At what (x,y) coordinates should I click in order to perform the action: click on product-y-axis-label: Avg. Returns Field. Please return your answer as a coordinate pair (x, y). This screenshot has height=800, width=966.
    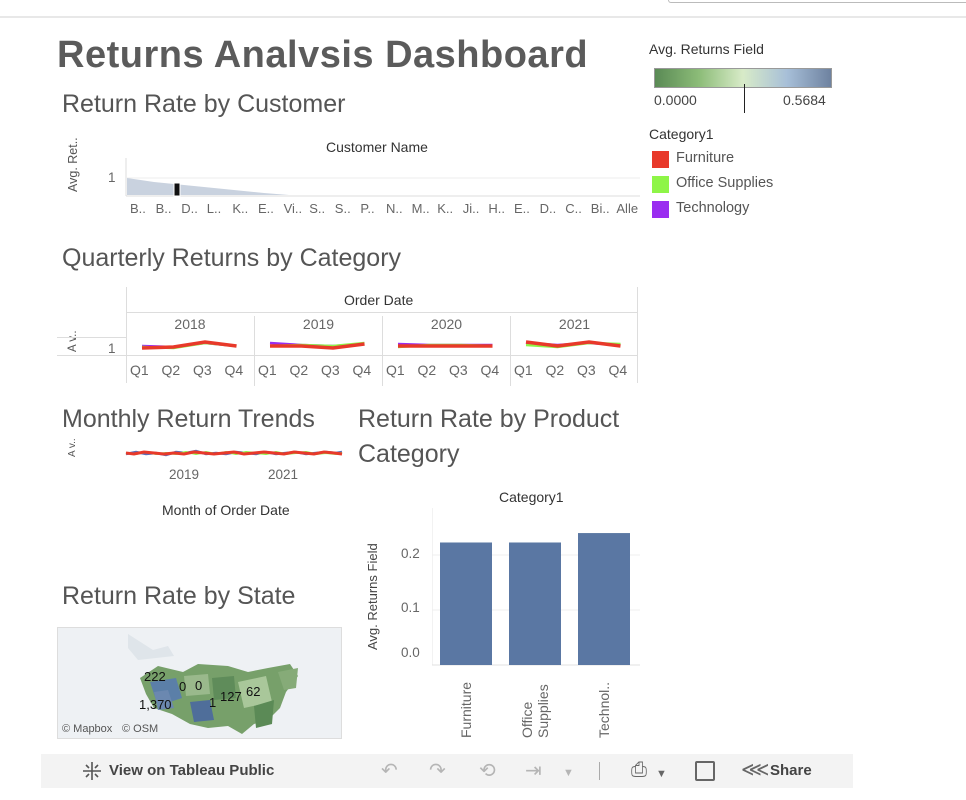
    Looking at the image, I should click on (372, 596).